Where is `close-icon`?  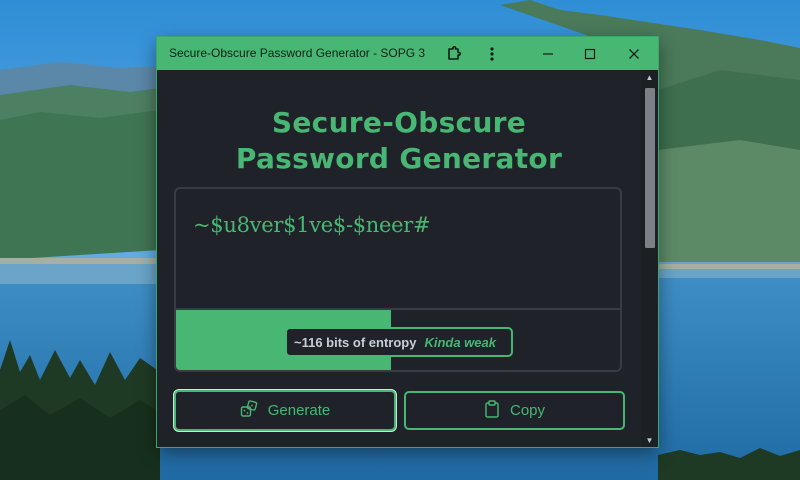
close-icon is located at coordinates (634, 53).